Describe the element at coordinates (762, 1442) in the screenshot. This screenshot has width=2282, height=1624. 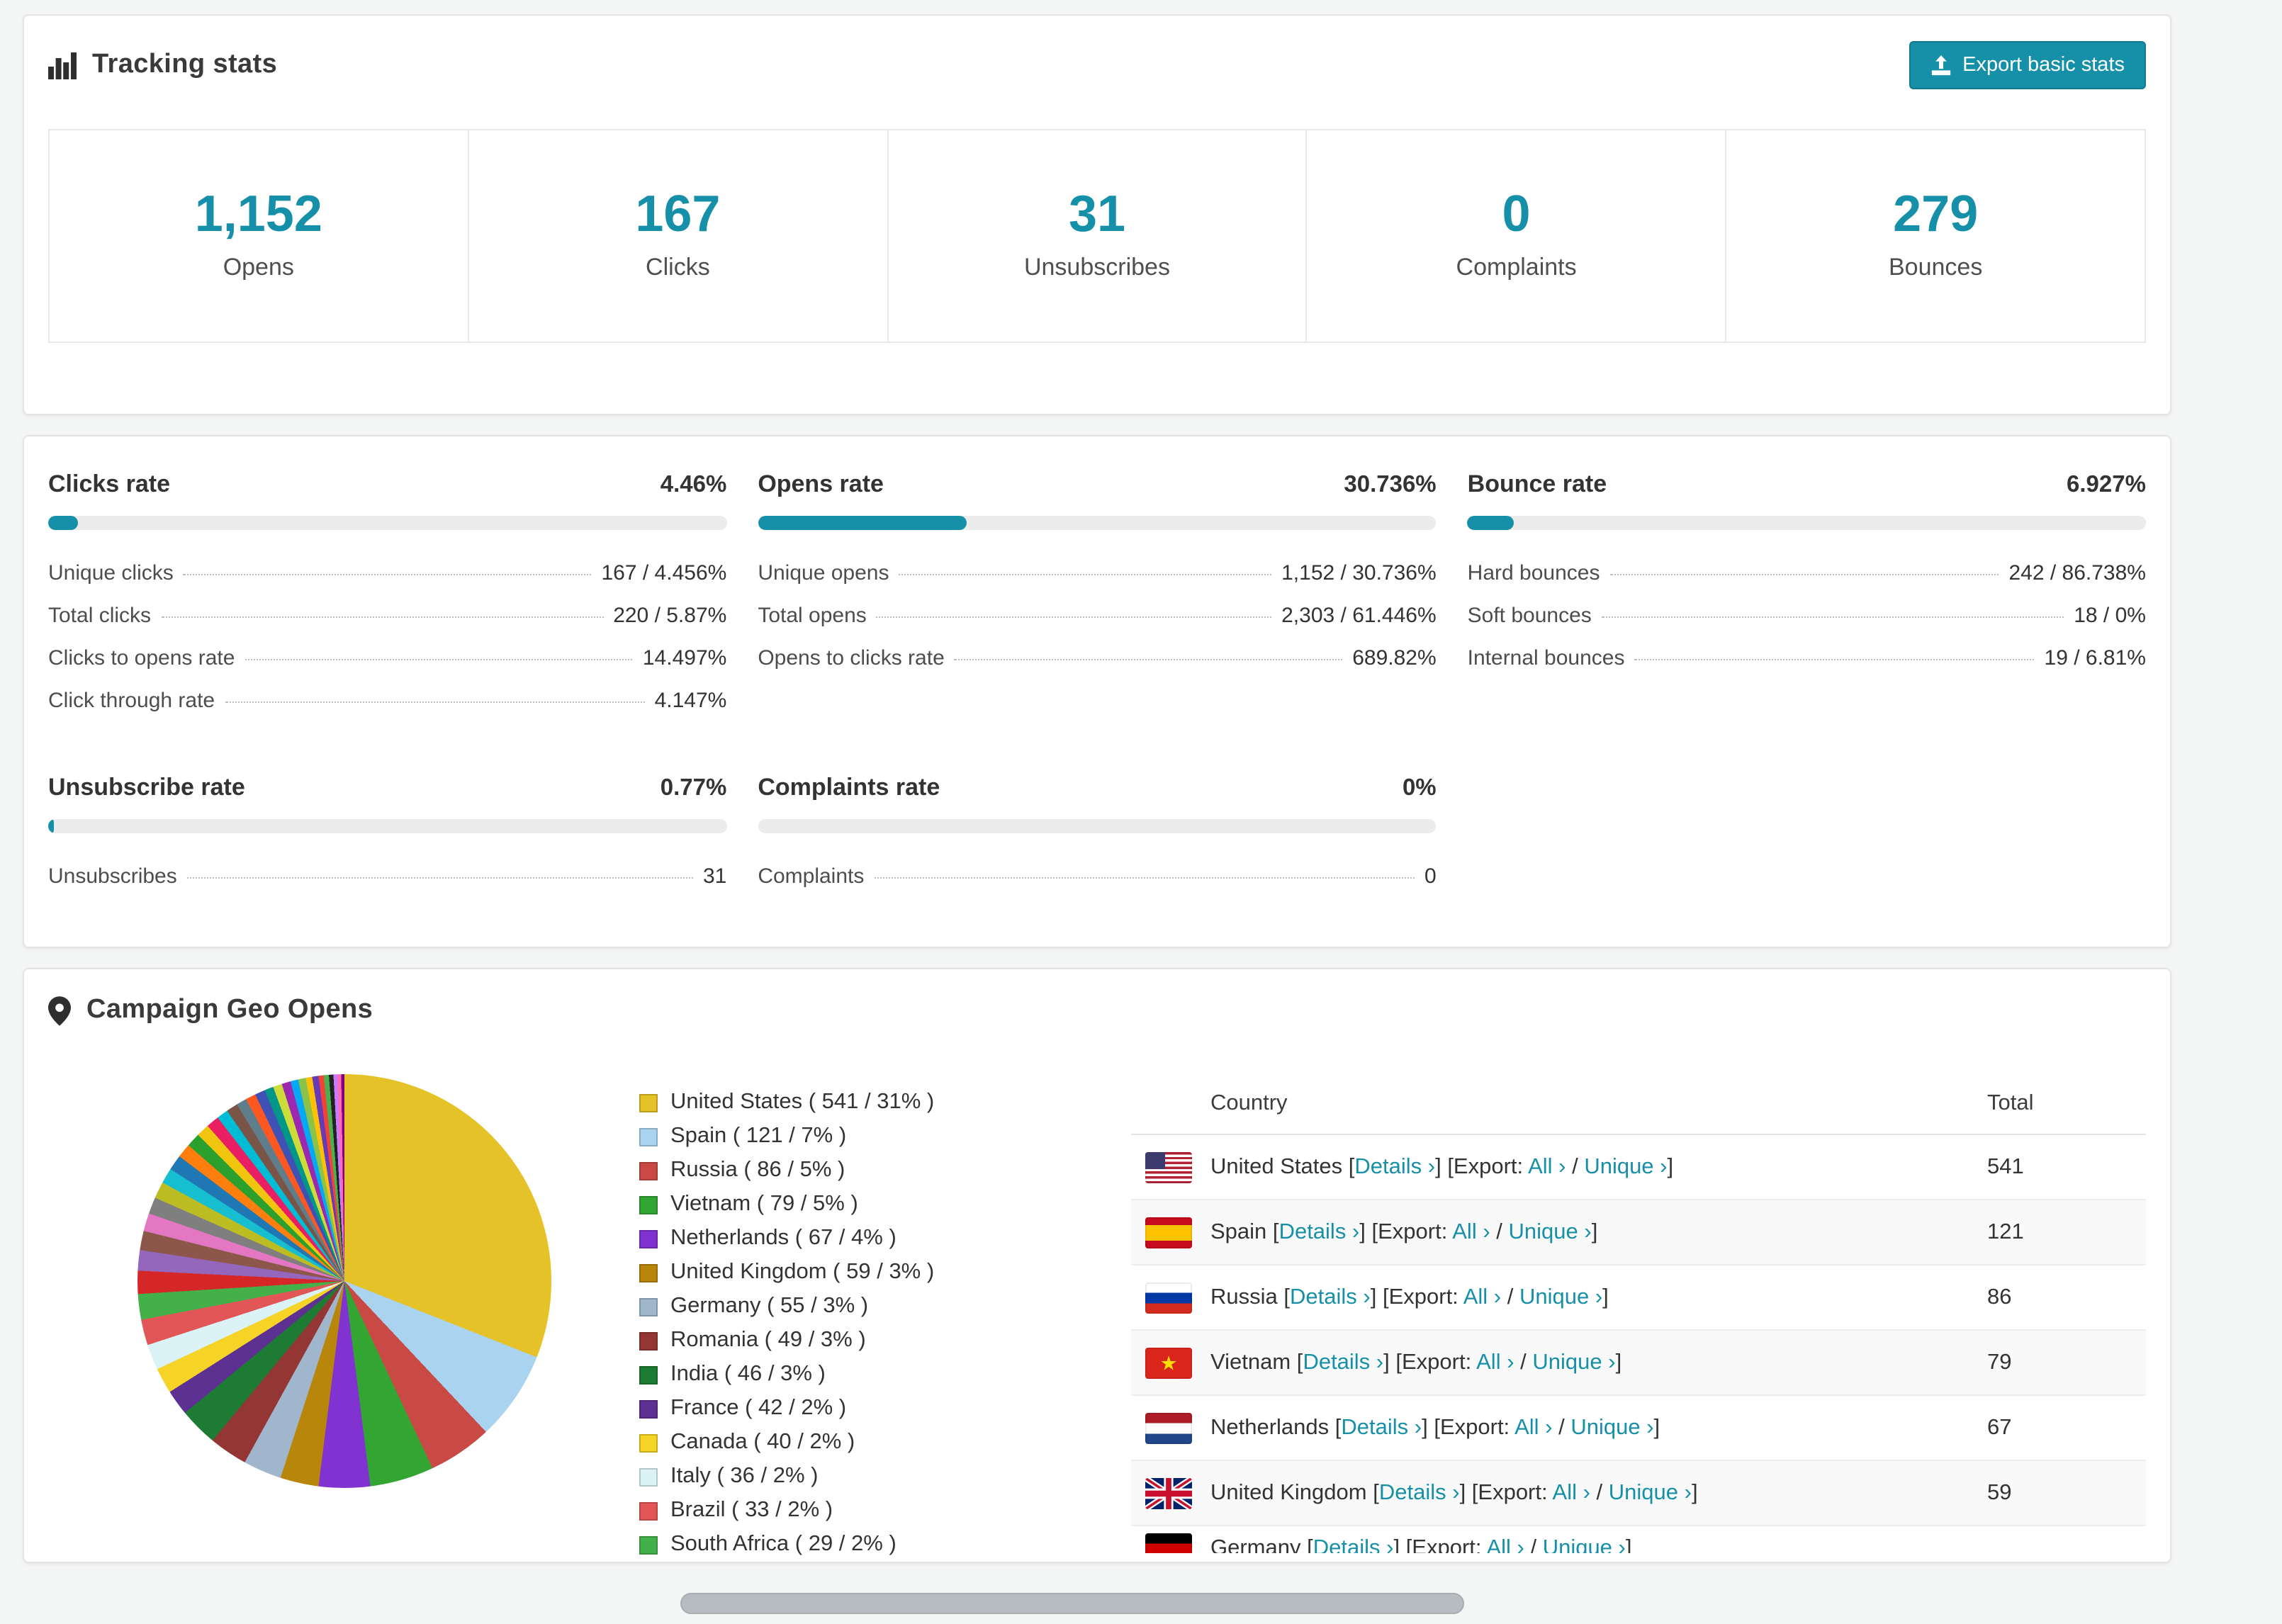
I see `legend-label: Canada ( 40 / 2% )` at that location.